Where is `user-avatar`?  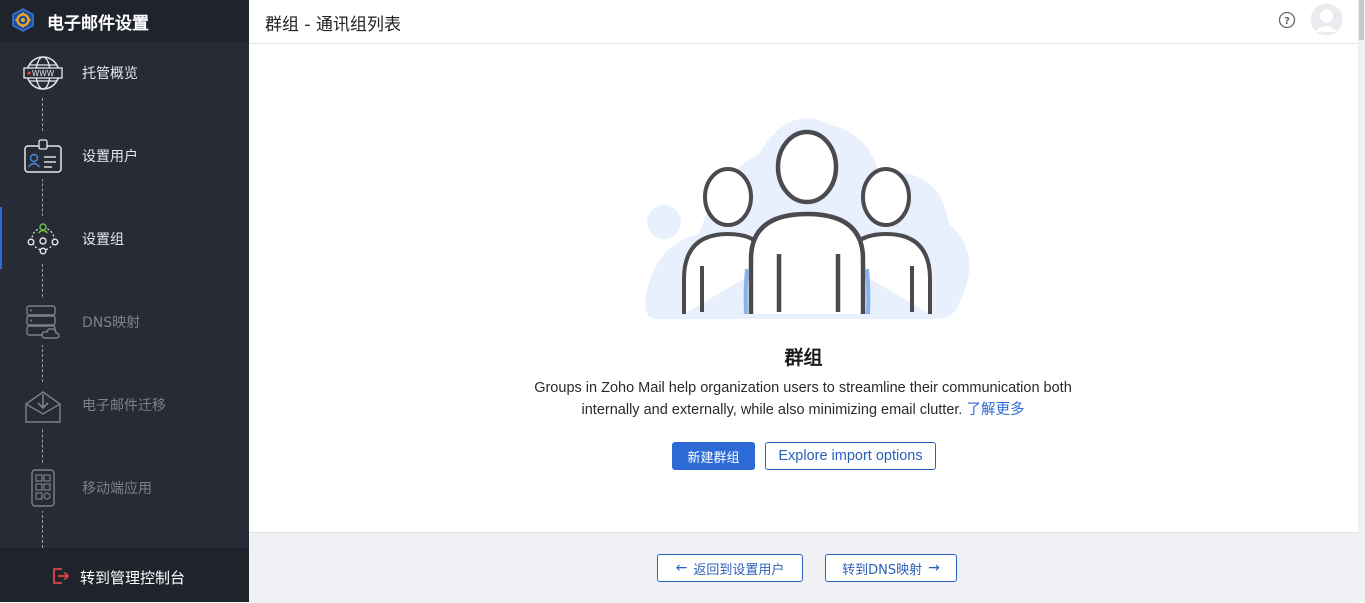
user-avatar is located at coordinates (1326, 19).